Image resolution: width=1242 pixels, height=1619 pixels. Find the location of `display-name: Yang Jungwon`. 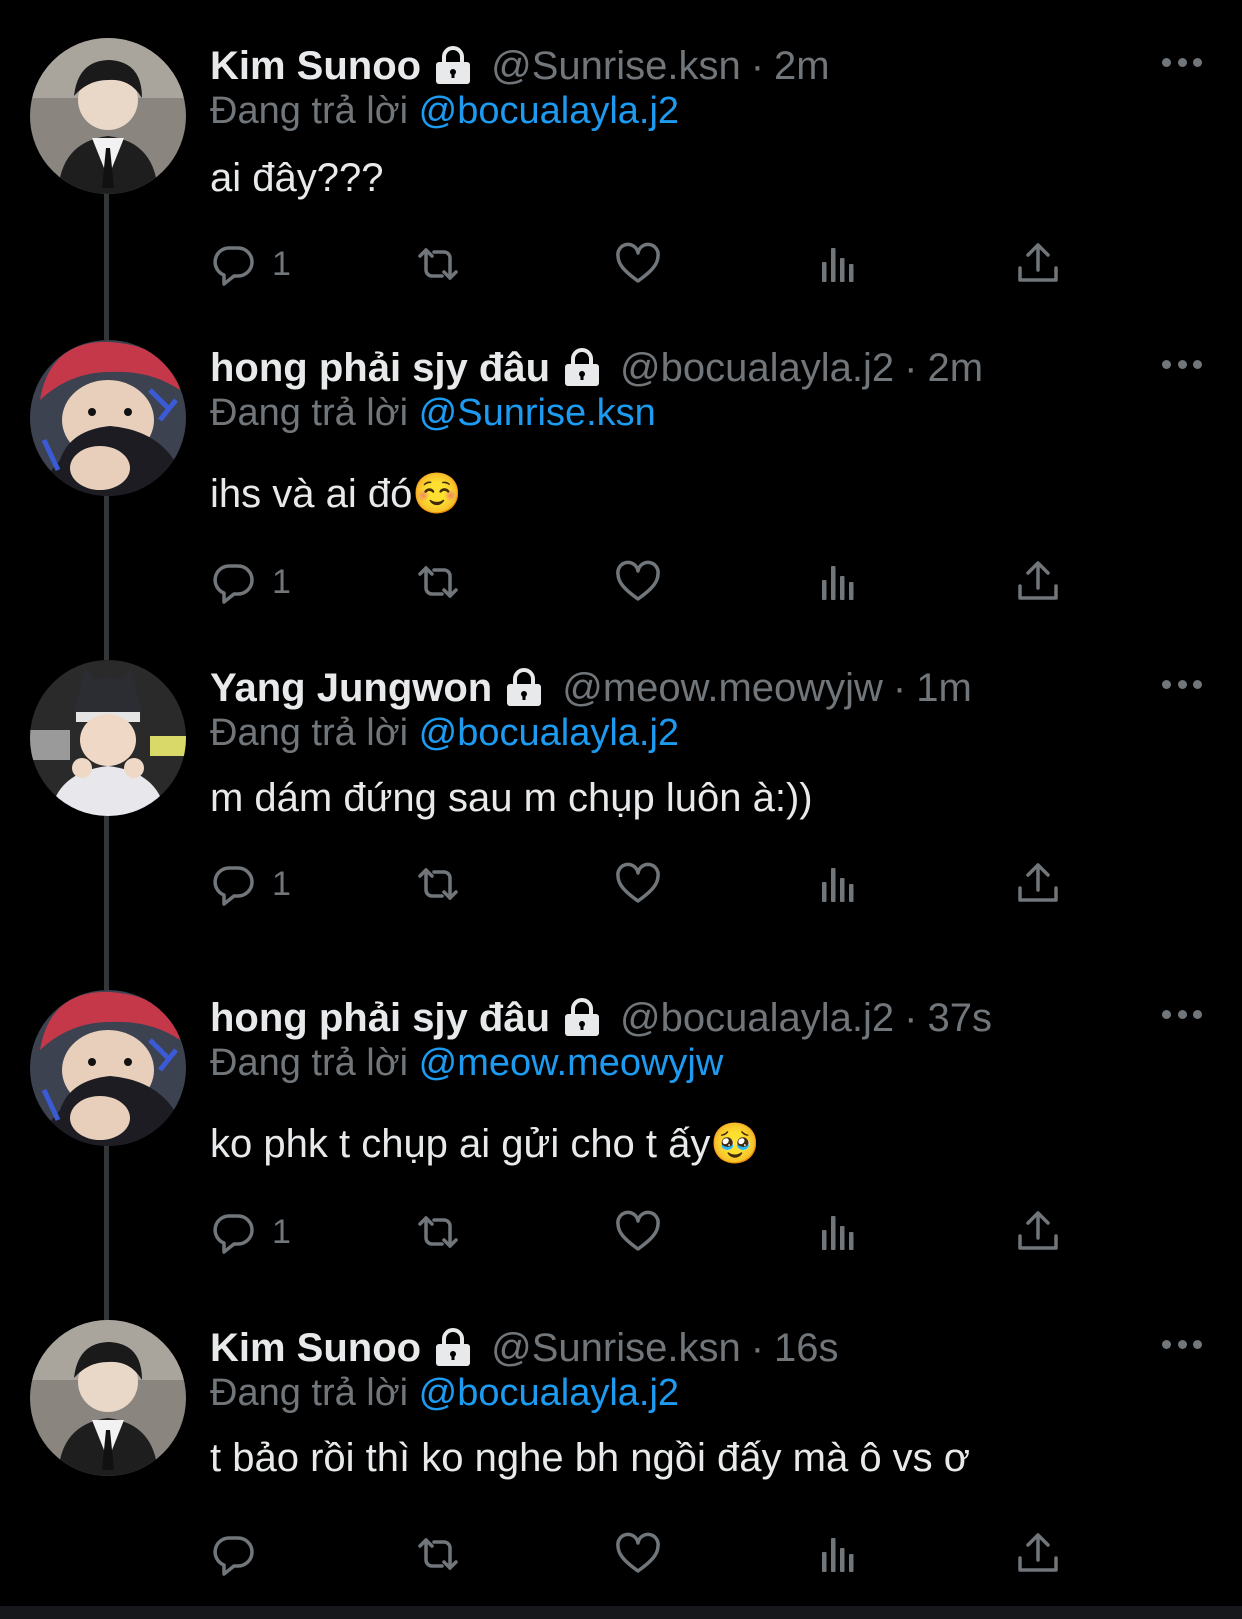

display-name: Yang Jungwon is located at coordinates (351, 688).